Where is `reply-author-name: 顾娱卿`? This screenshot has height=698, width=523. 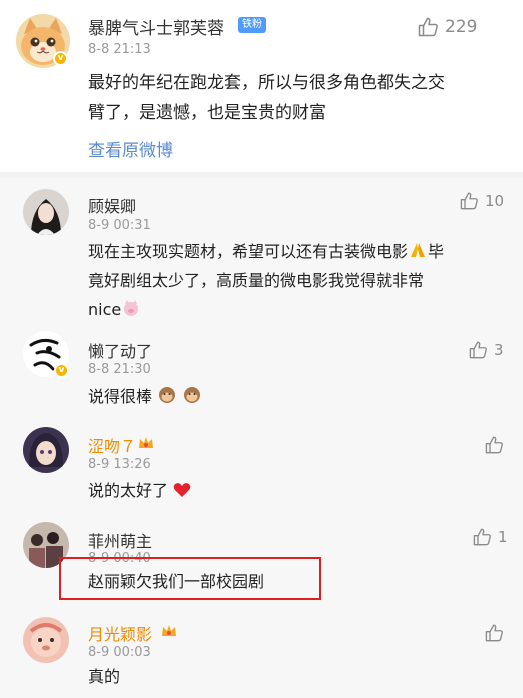 reply-author-name: 顾娱卿 is located at coordinates (112, 205).